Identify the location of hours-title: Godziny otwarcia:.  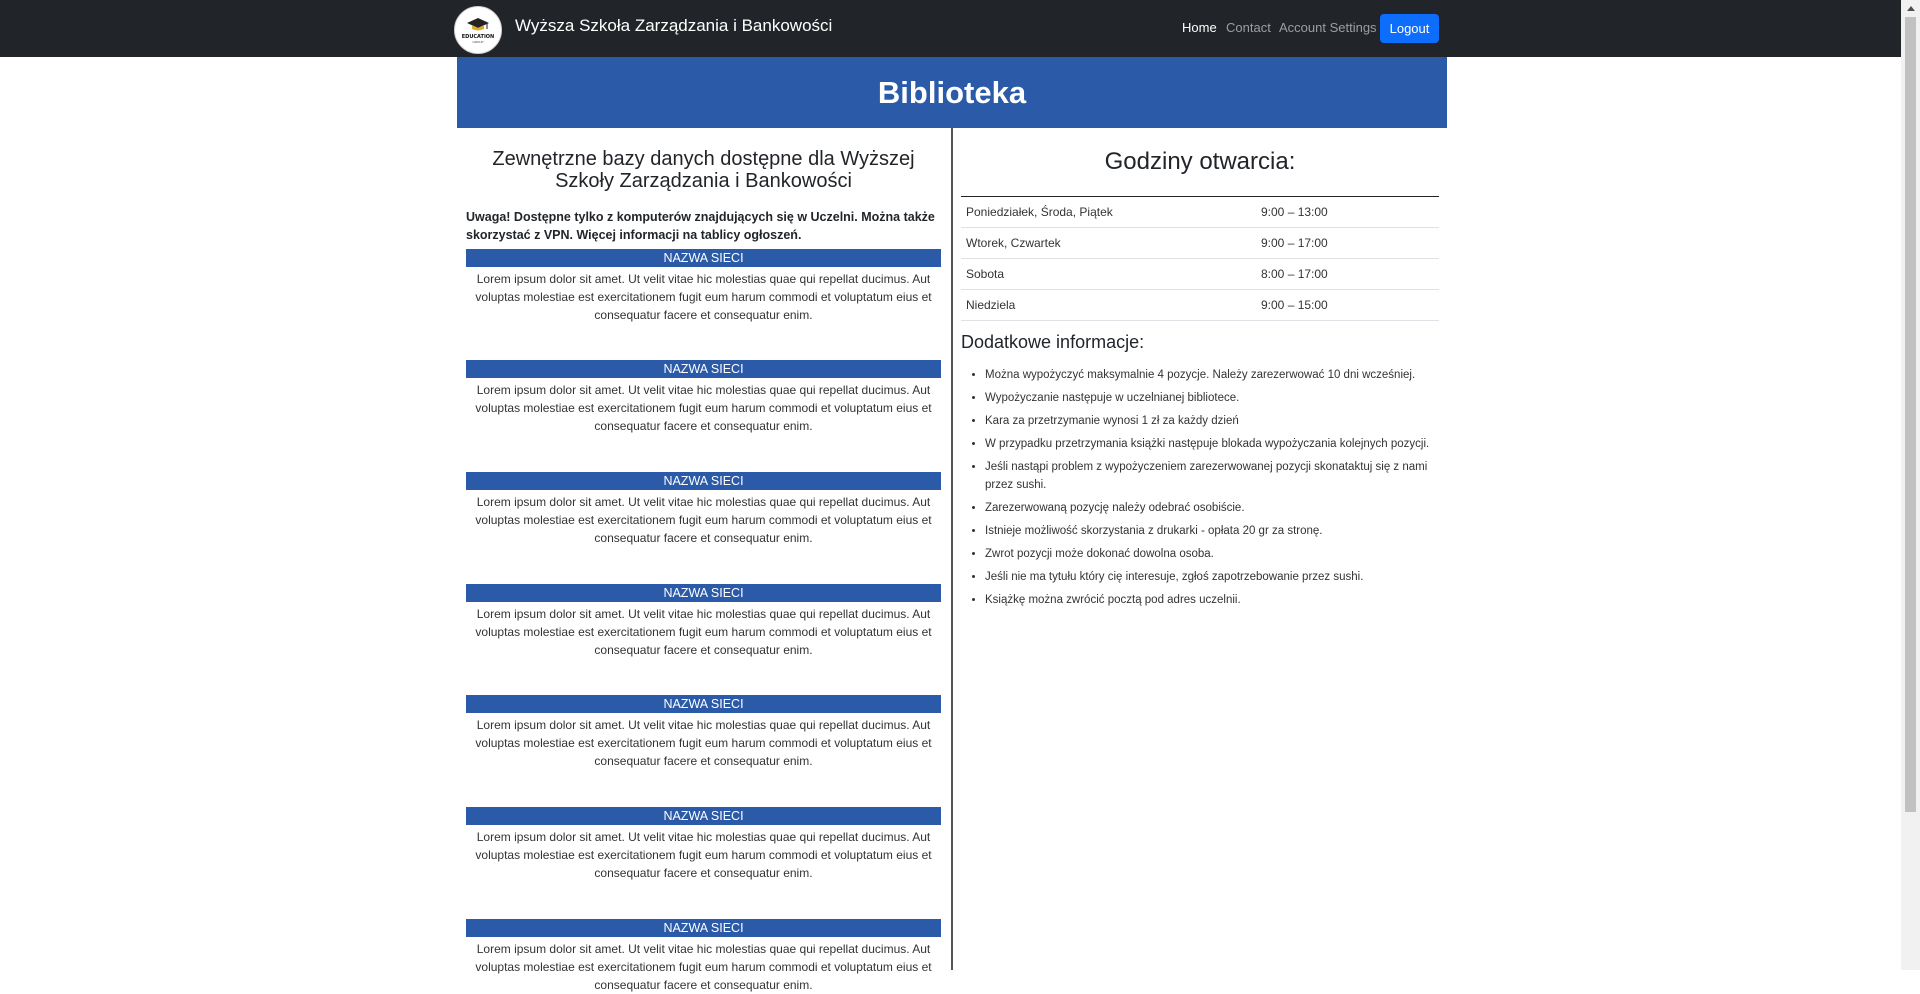
(1200, 161).